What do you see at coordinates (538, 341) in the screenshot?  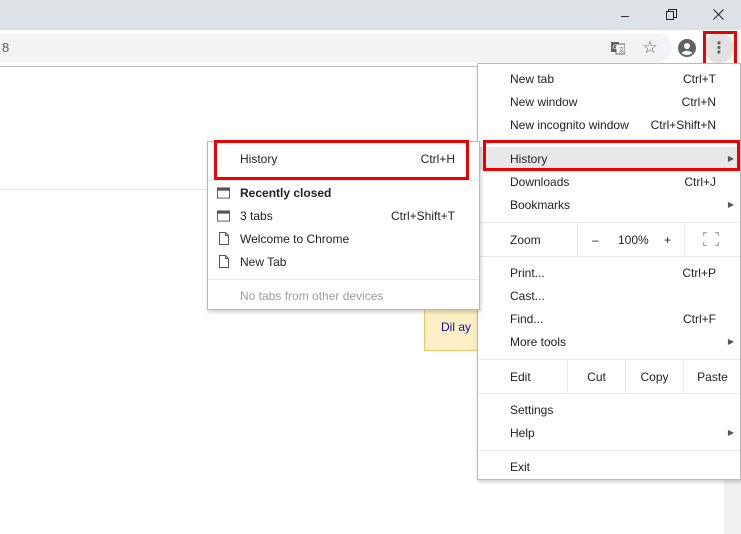 I see `menu-item-label: More tools` at bounding box center [538, 341].